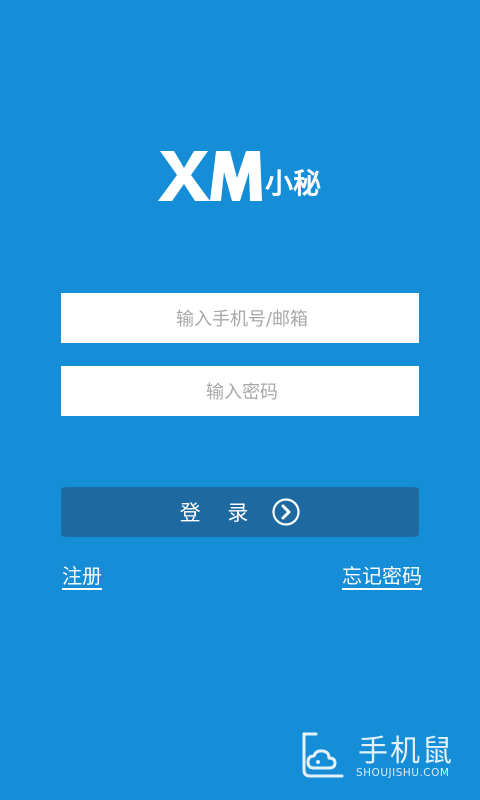 This screenshot has width=480, height=800. What do you see at coordinates (403, 773) in the screenshot?
I see `watermark-domain: SHOUJISHU.COM` at bounding box center [403, 773].